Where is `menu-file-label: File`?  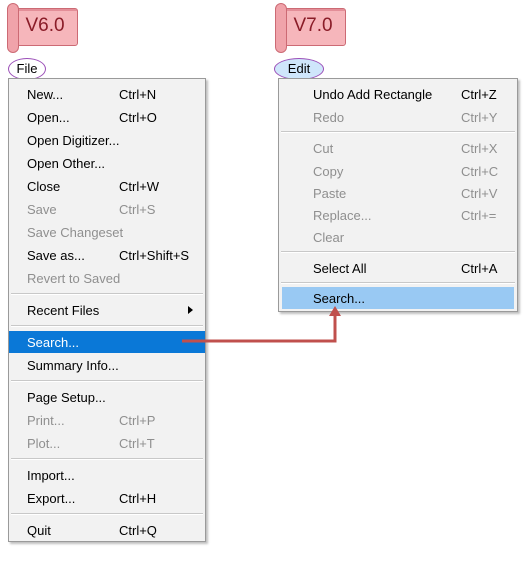
menu-file-label: File is located at coordinates (27, 68).